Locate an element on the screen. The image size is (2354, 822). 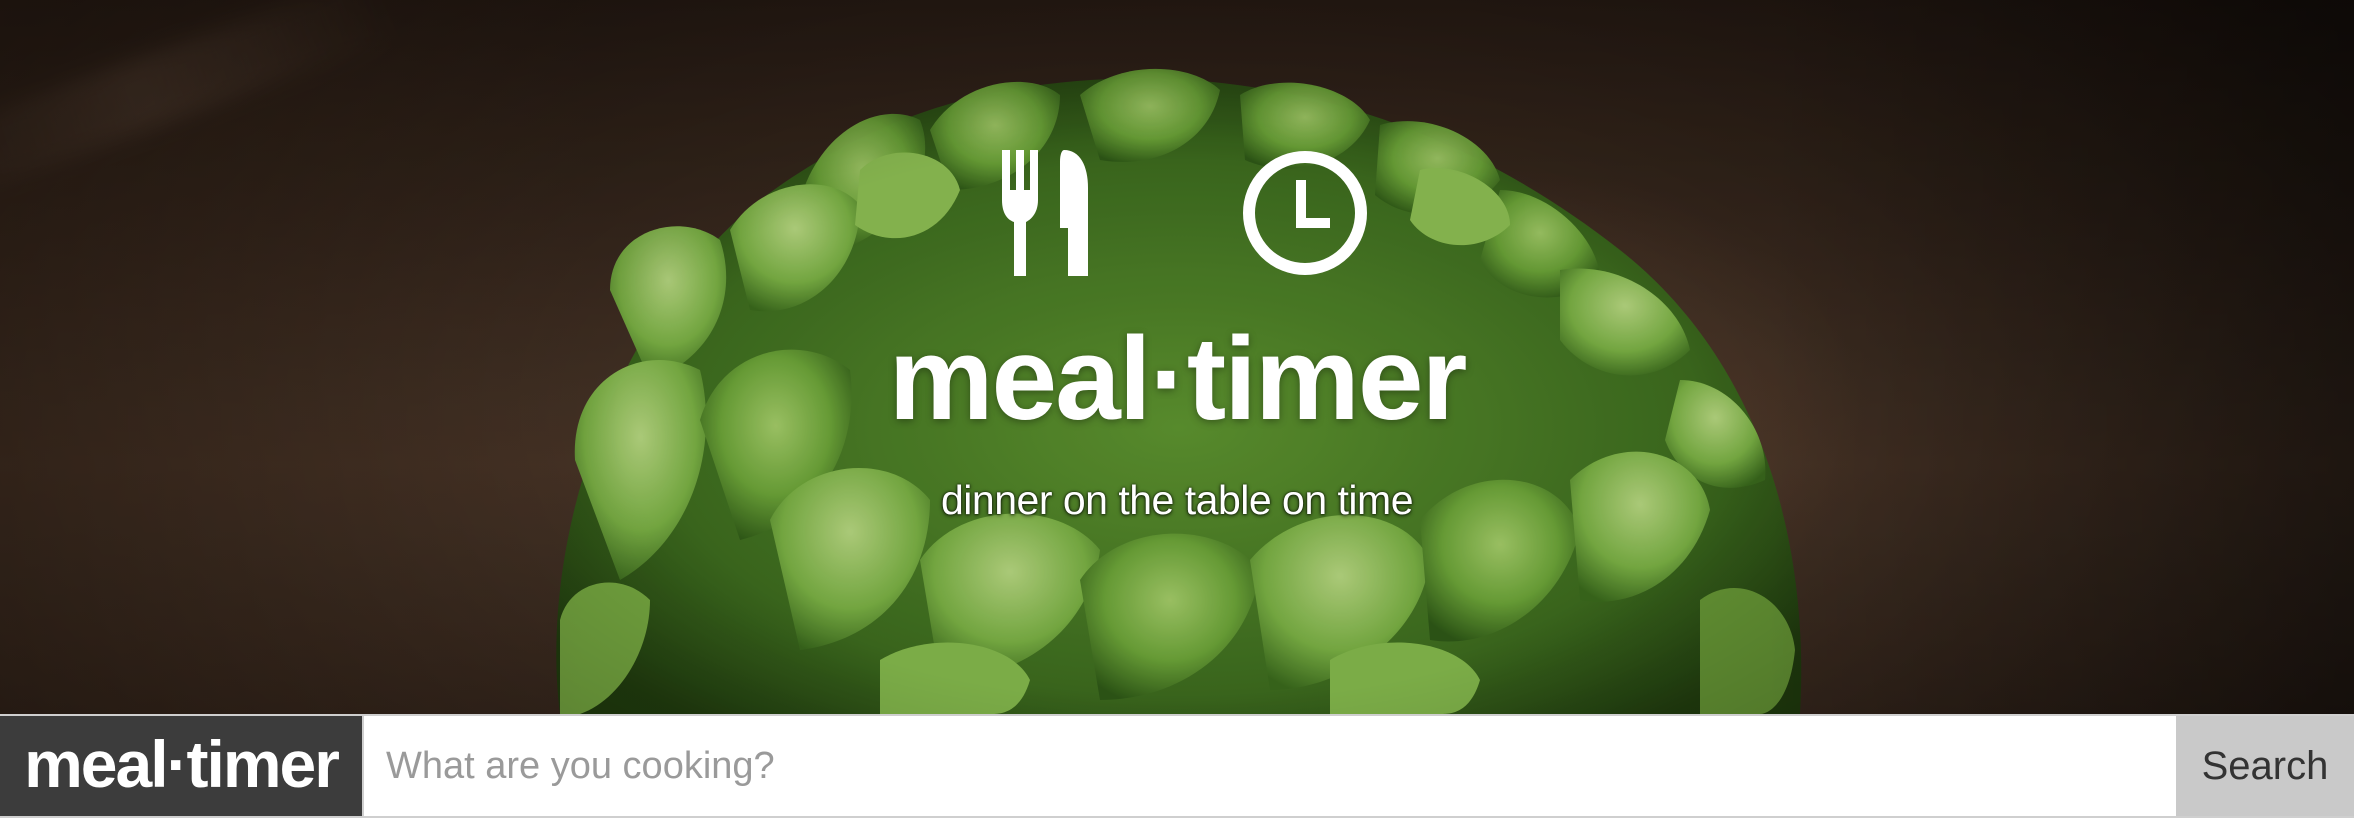
hero-title: meal·timer is located at coordinates (1178, 379).